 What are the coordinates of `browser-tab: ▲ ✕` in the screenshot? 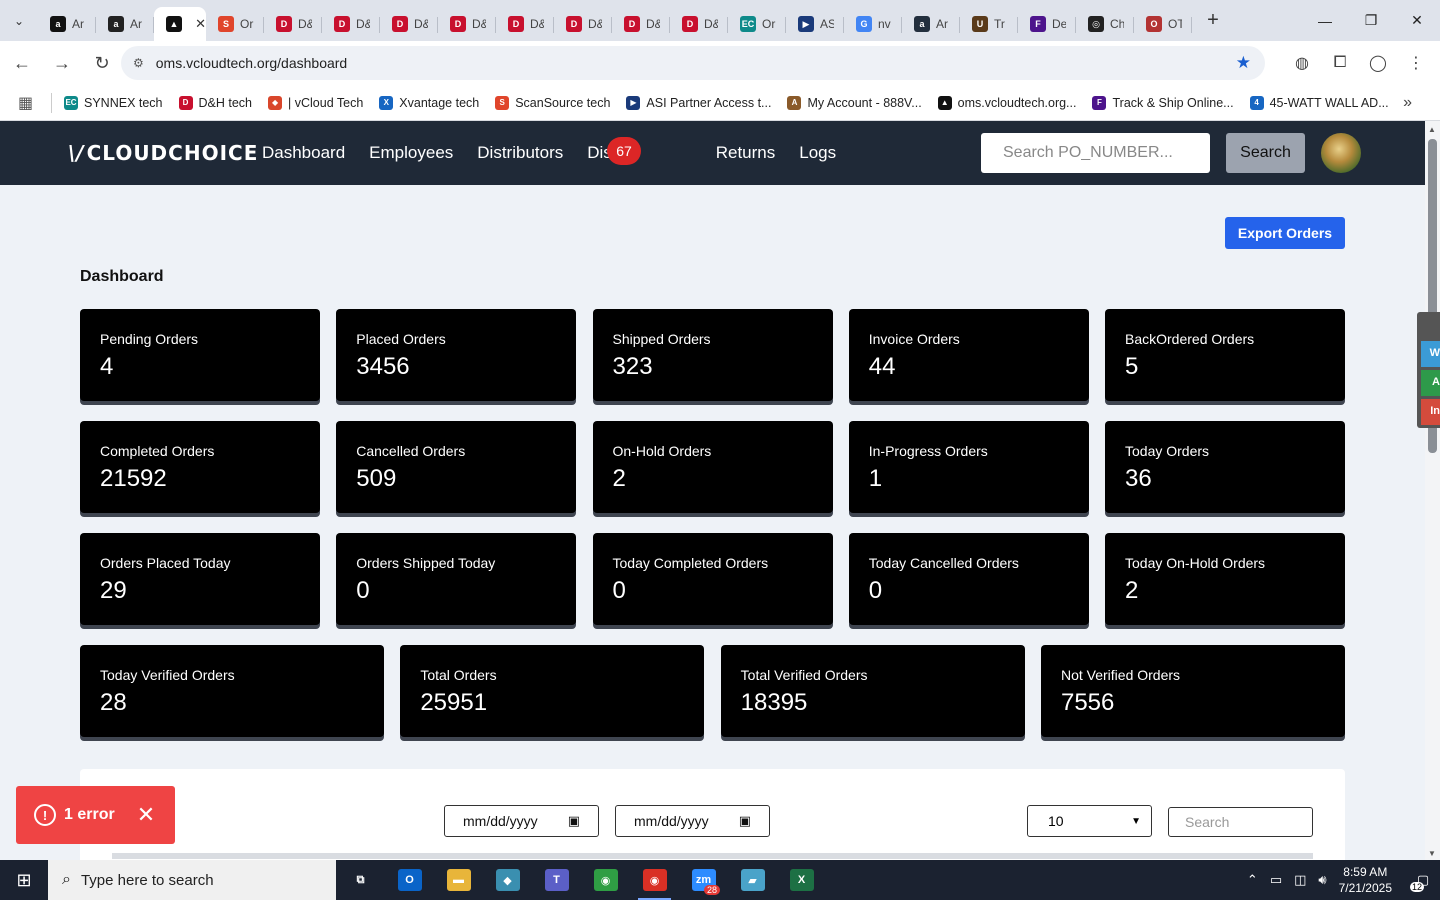 It's located at (180, 24).